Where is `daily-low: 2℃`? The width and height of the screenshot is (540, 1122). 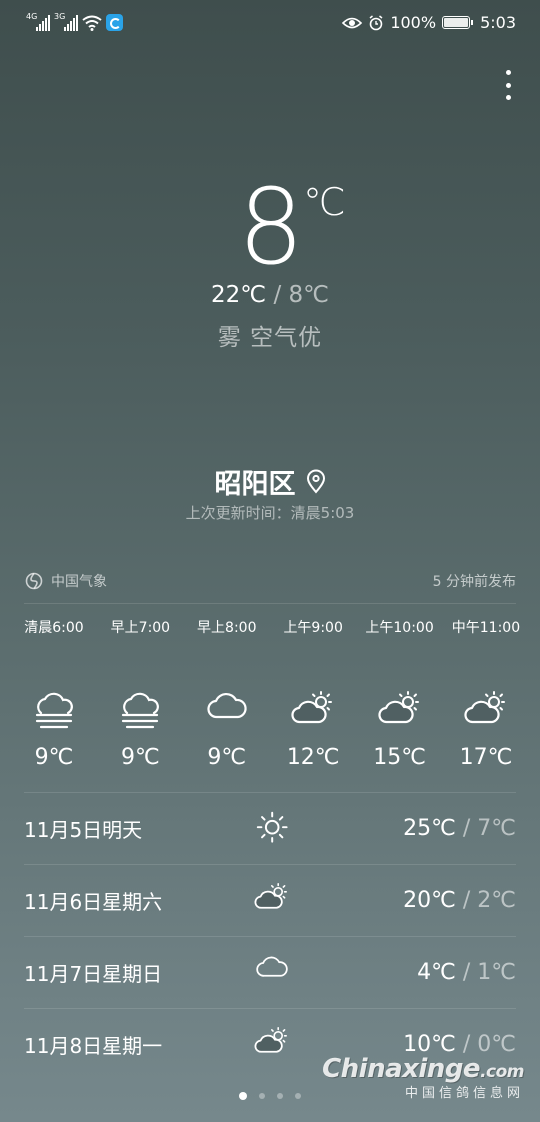 daily-low: 2℃ is located at coordinates (496, 900).